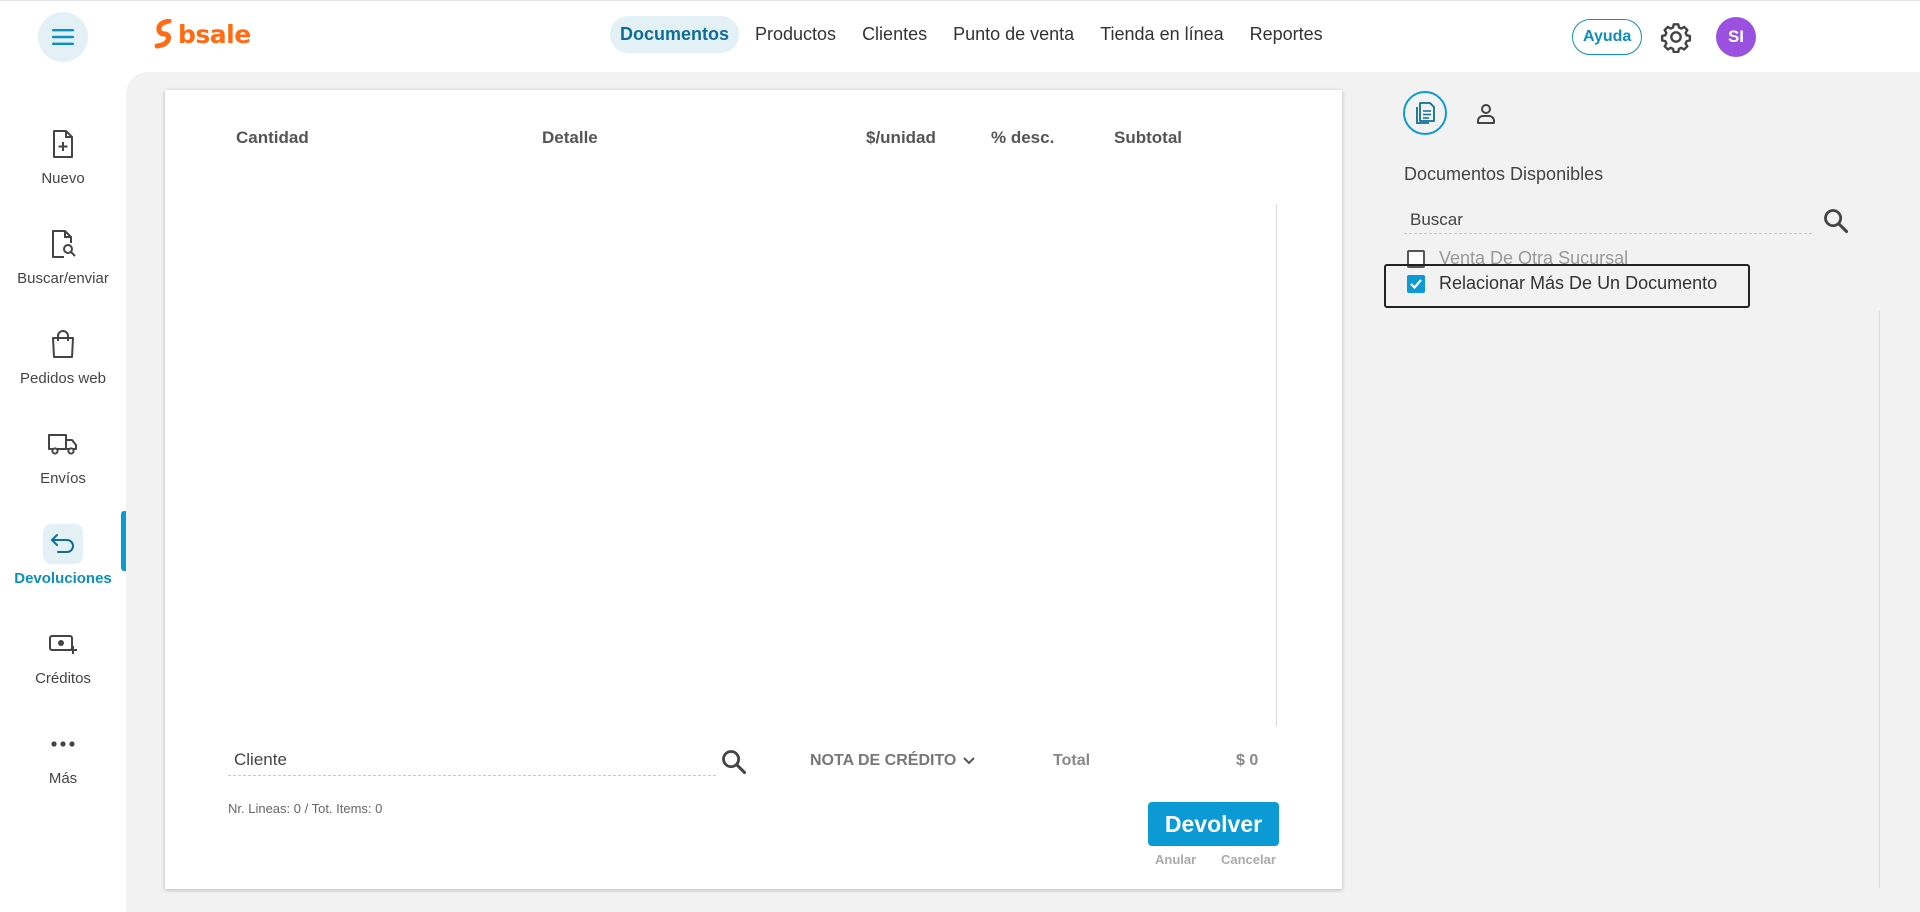 The width and height of the screenshot is (1920, 912). I want to click on cash-plus-icon, so click(63, 644).